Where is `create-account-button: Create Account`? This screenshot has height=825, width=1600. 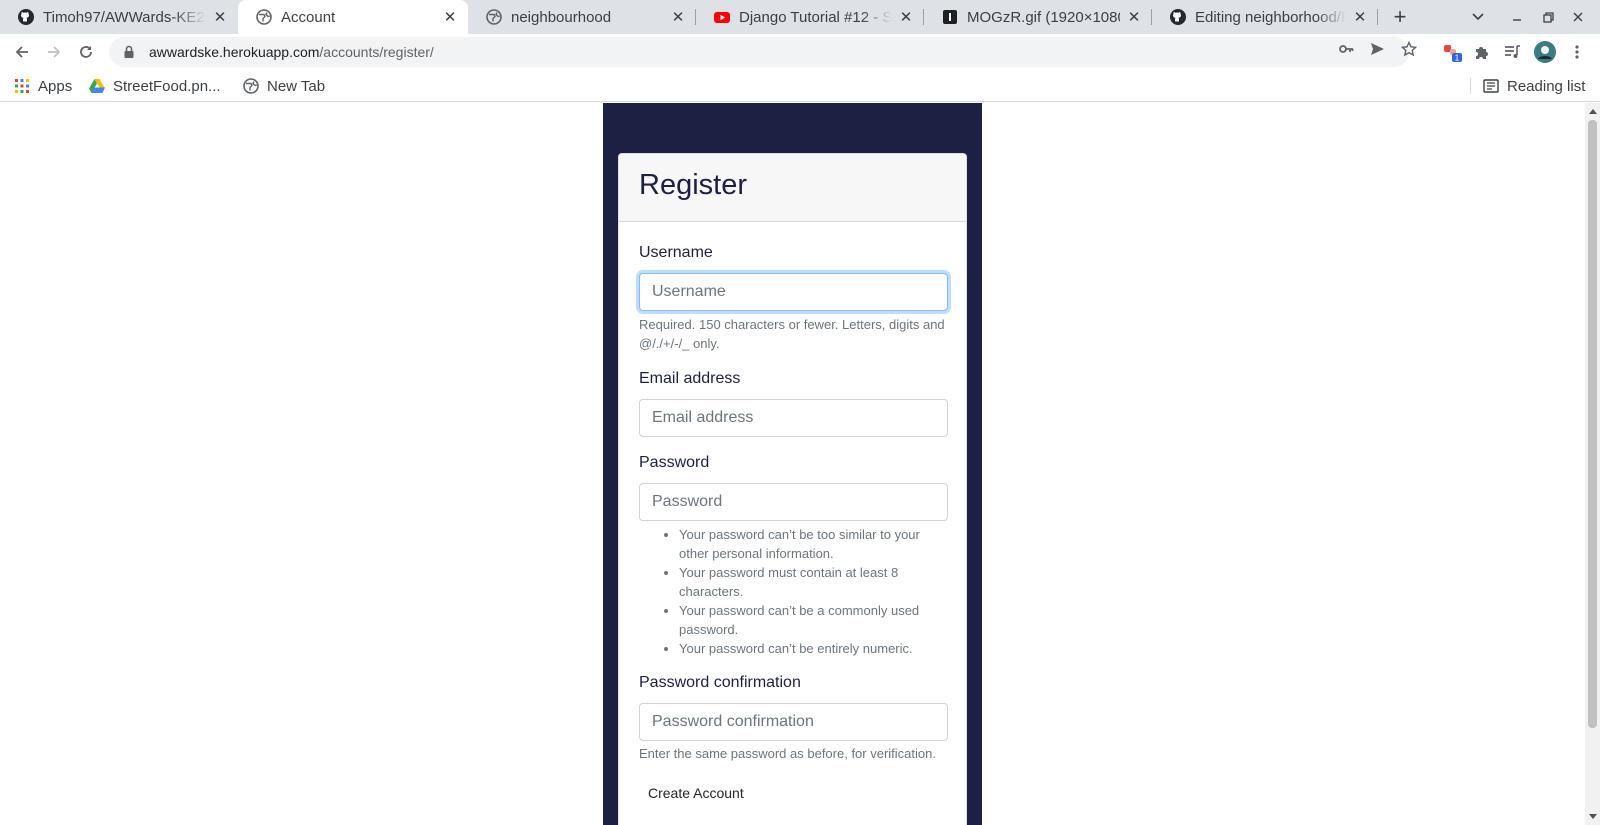
create-account-button: Create Account is located at coordinates (699, 793).